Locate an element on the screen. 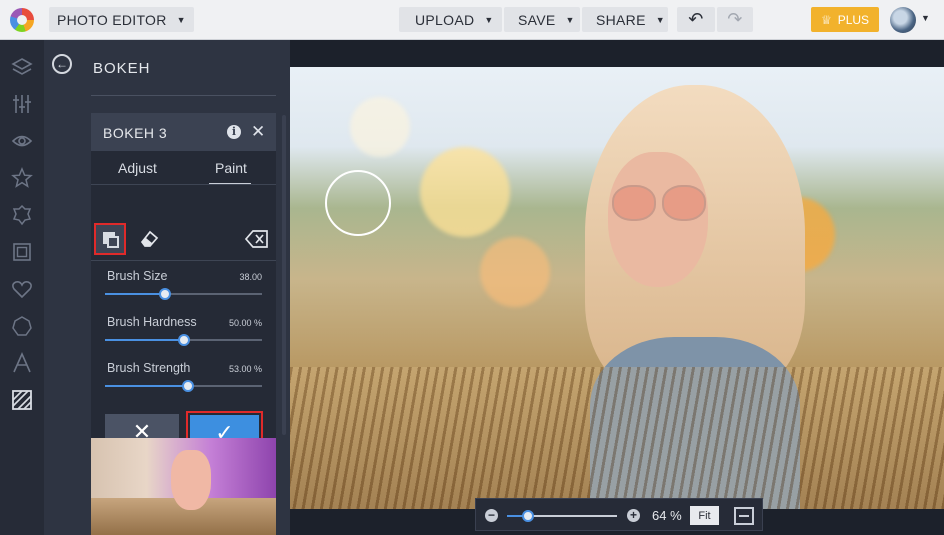 This screenshot has width=944, height=535. frame-icon is located at coordinates (22, 253).